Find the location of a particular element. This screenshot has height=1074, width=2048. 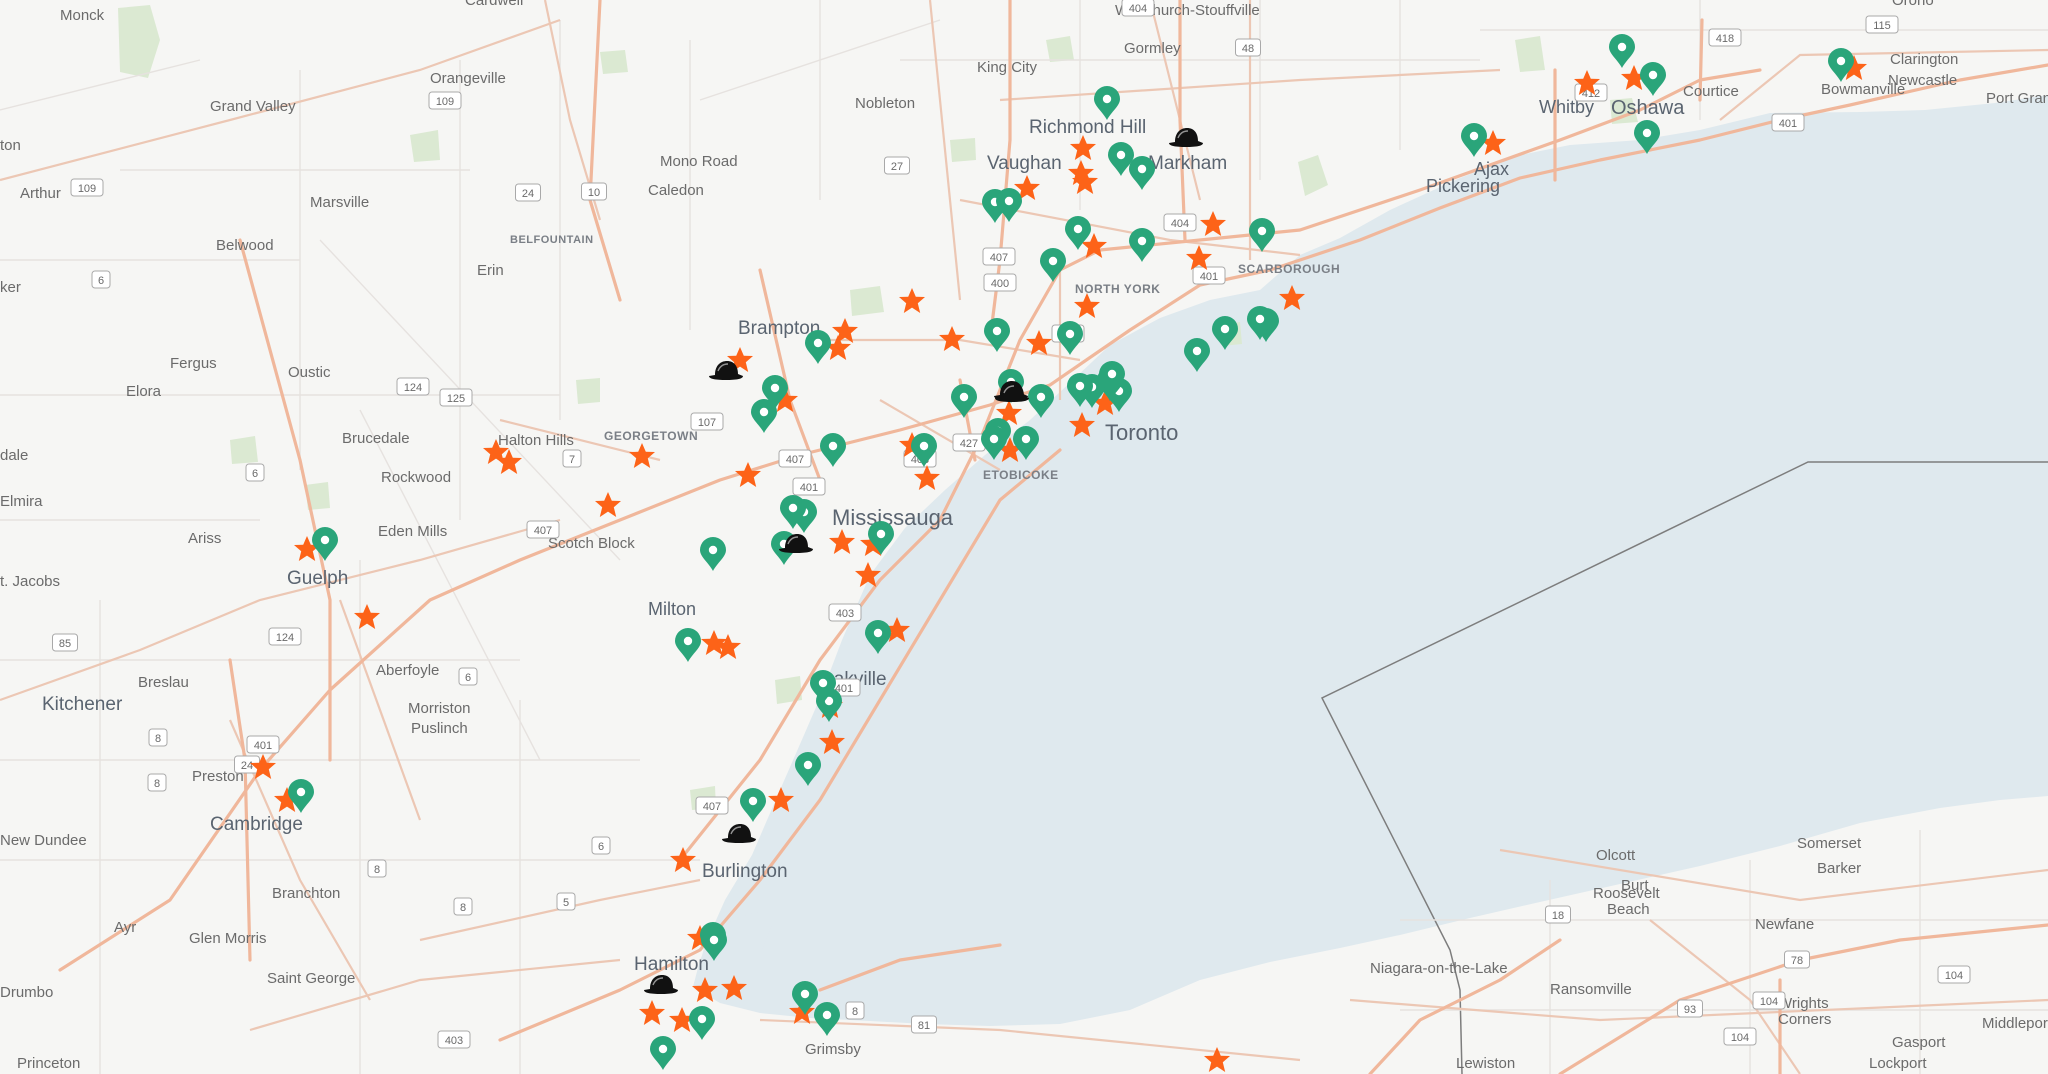

place-label: ETOBICOKE is located at coordinates (1021, 475).